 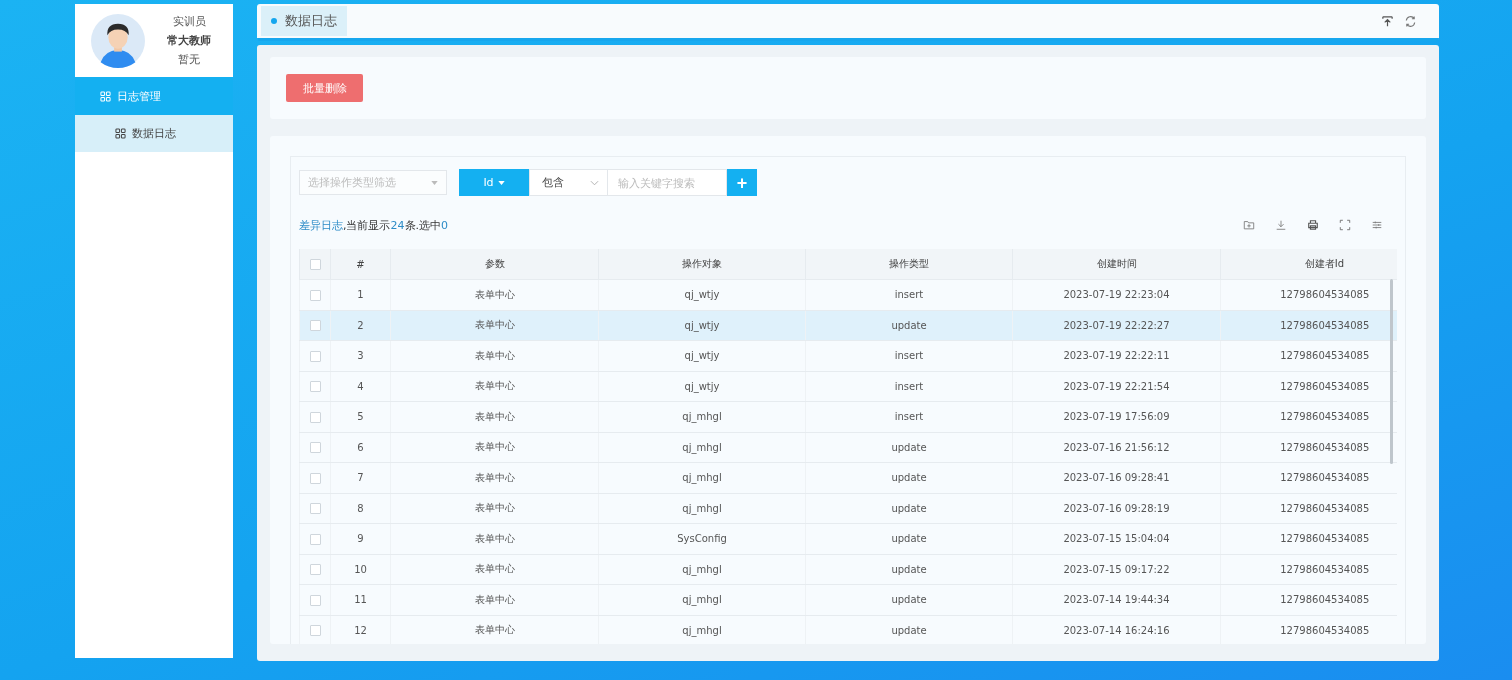 What do you see at coordinates (1116, 264) in the screenshot?
I see `column-header: 创建时间` at bounding box center [1116, 264].